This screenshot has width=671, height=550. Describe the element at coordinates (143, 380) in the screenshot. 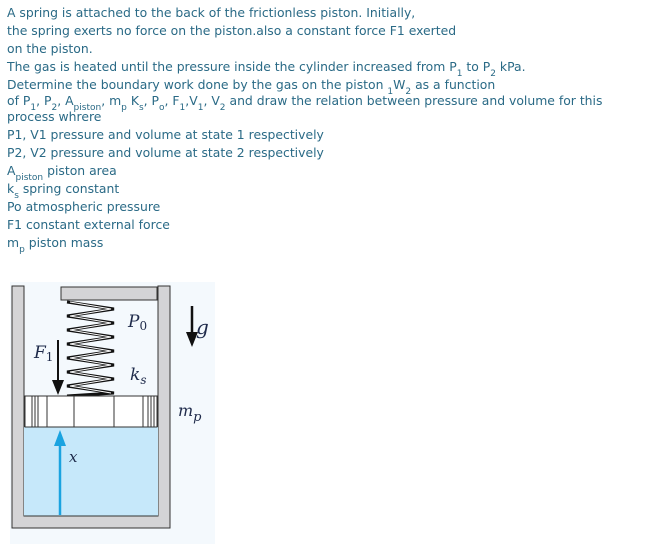

I see `label-subscript: s` at that location.